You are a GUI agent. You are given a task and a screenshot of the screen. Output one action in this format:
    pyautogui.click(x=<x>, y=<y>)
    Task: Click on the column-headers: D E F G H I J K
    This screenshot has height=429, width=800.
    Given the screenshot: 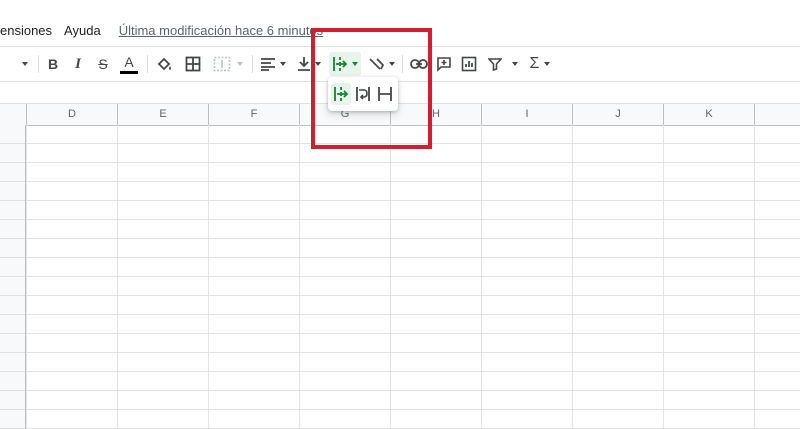 What is the action you would take?
    pyautogui.click(x=400, y=114)
    